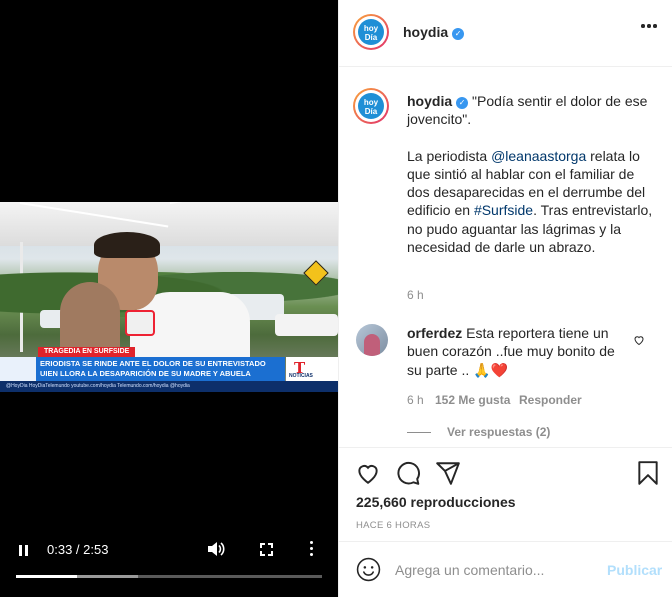  Describe the element at coordinates (436, 502) in the screenshot. I see `view-count: 225,660 reproducciones` at that location.